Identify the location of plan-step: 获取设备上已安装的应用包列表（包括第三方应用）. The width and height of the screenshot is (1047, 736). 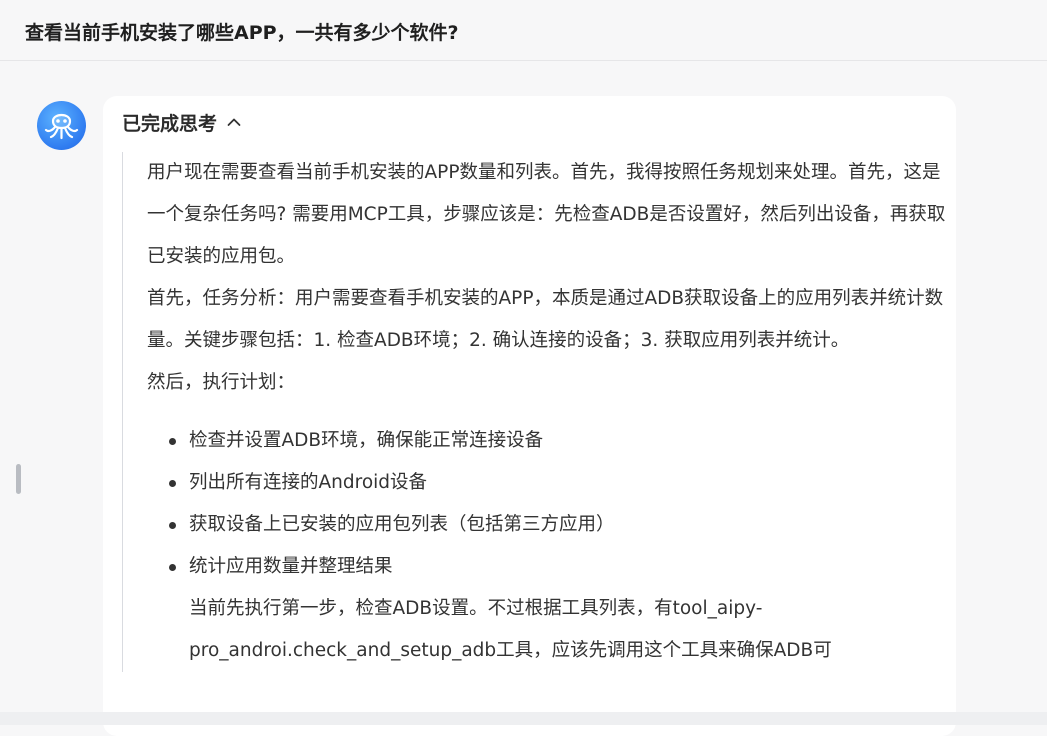
(557, 525).